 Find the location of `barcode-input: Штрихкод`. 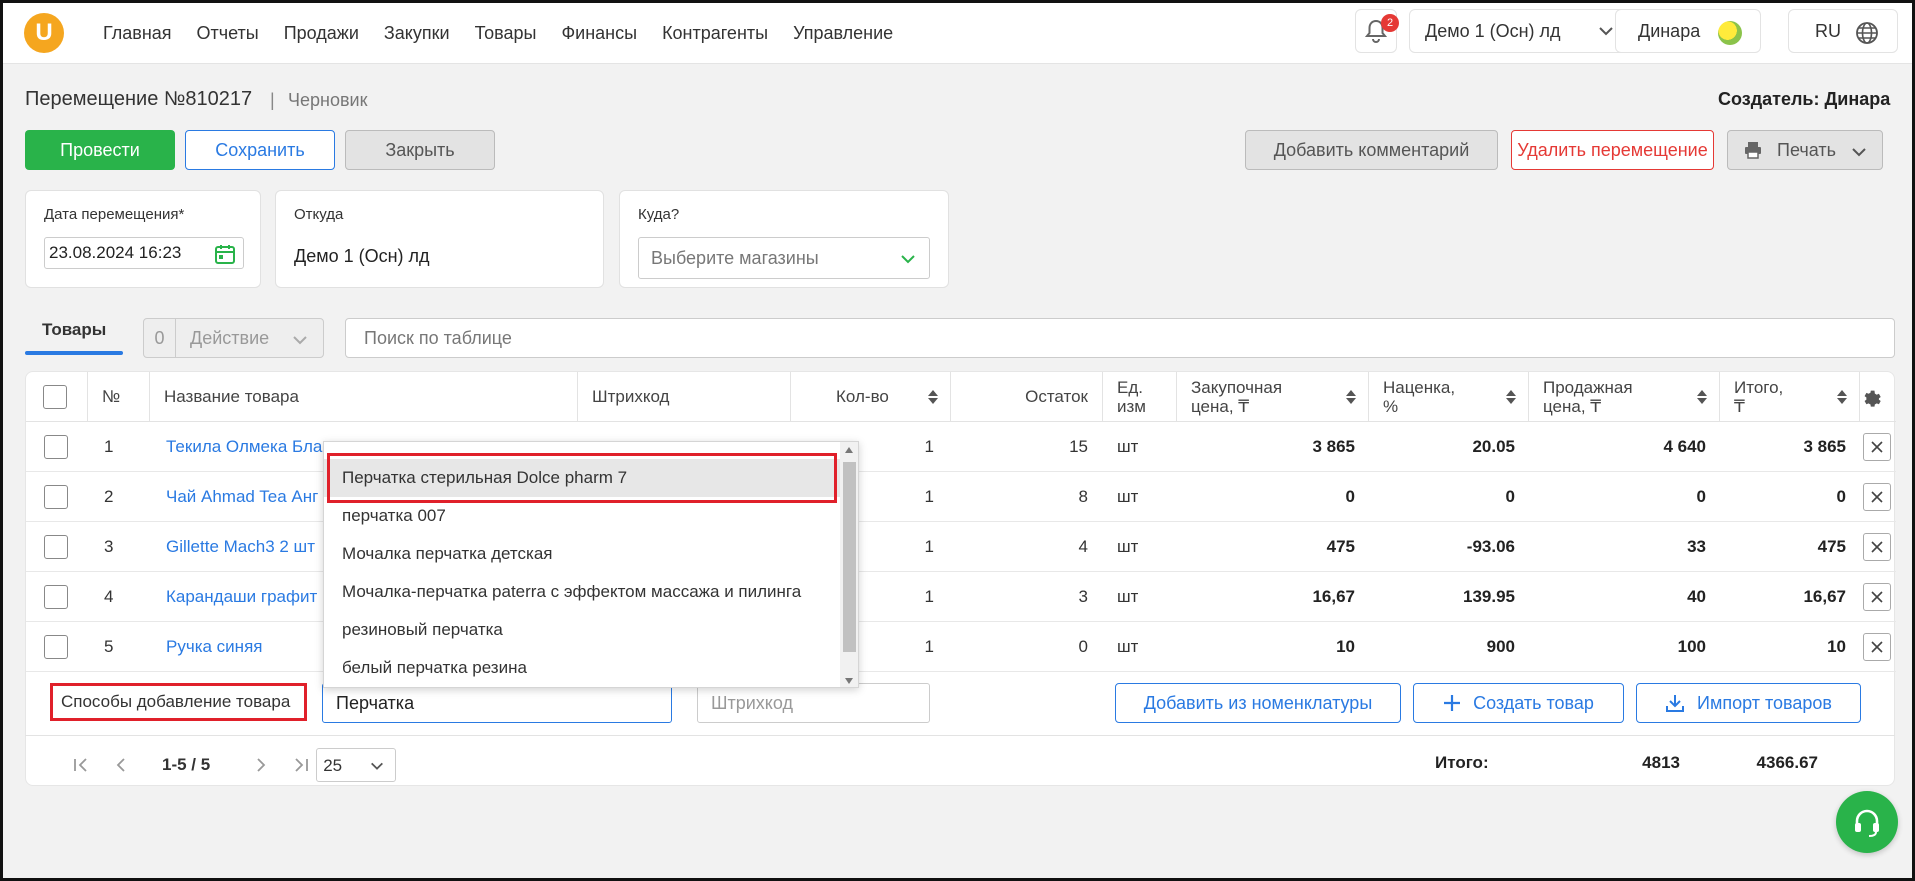

barcode-input: Штрихкод is located at coordinates (813, 703).